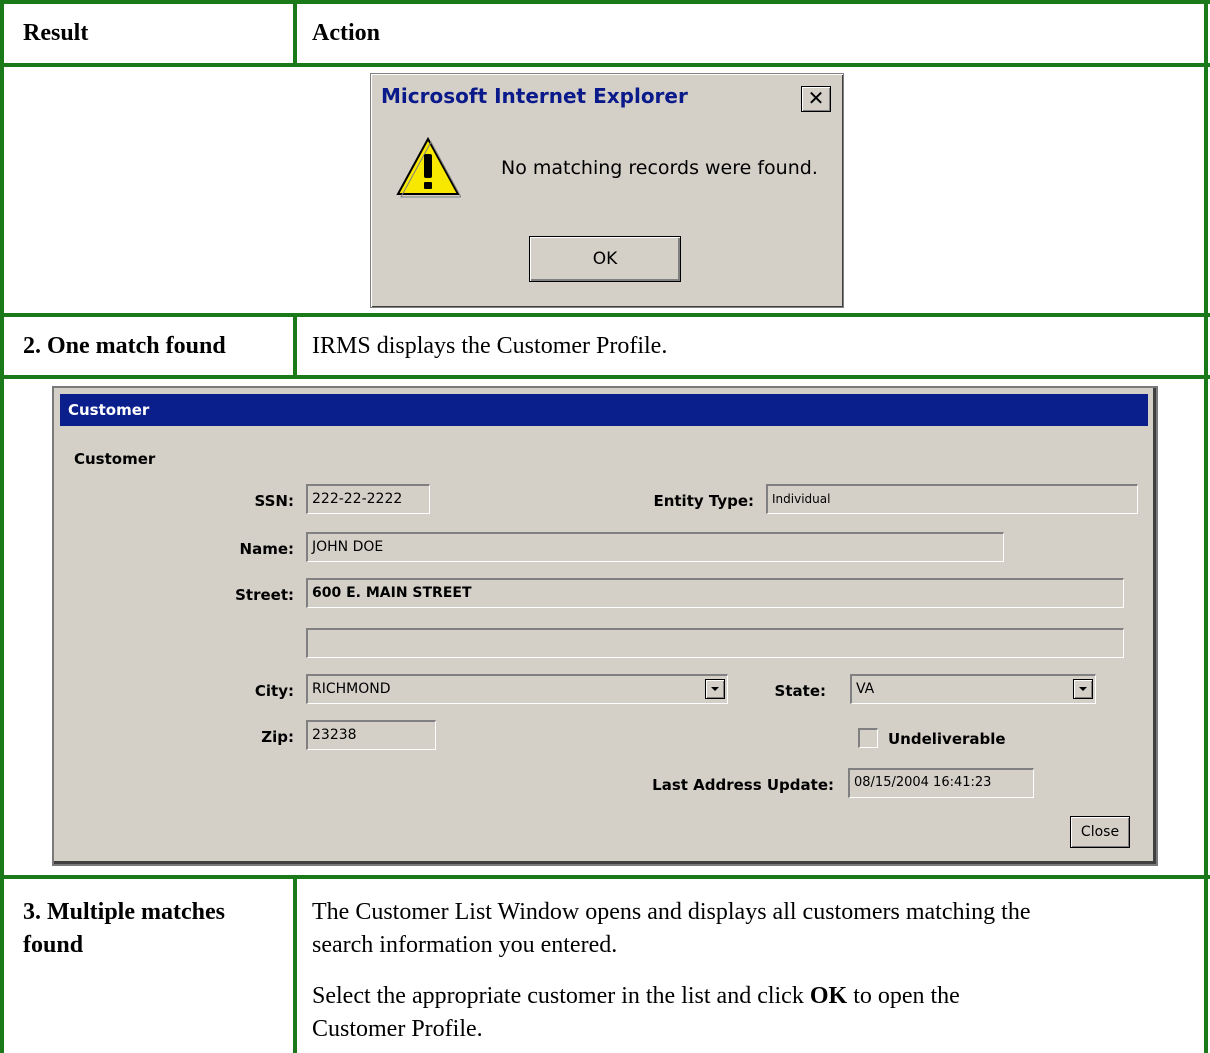 This screenshot has width=1210, height=1053. I want to click on street-field: 600 E. MAIN STREET, so click(715, 593).